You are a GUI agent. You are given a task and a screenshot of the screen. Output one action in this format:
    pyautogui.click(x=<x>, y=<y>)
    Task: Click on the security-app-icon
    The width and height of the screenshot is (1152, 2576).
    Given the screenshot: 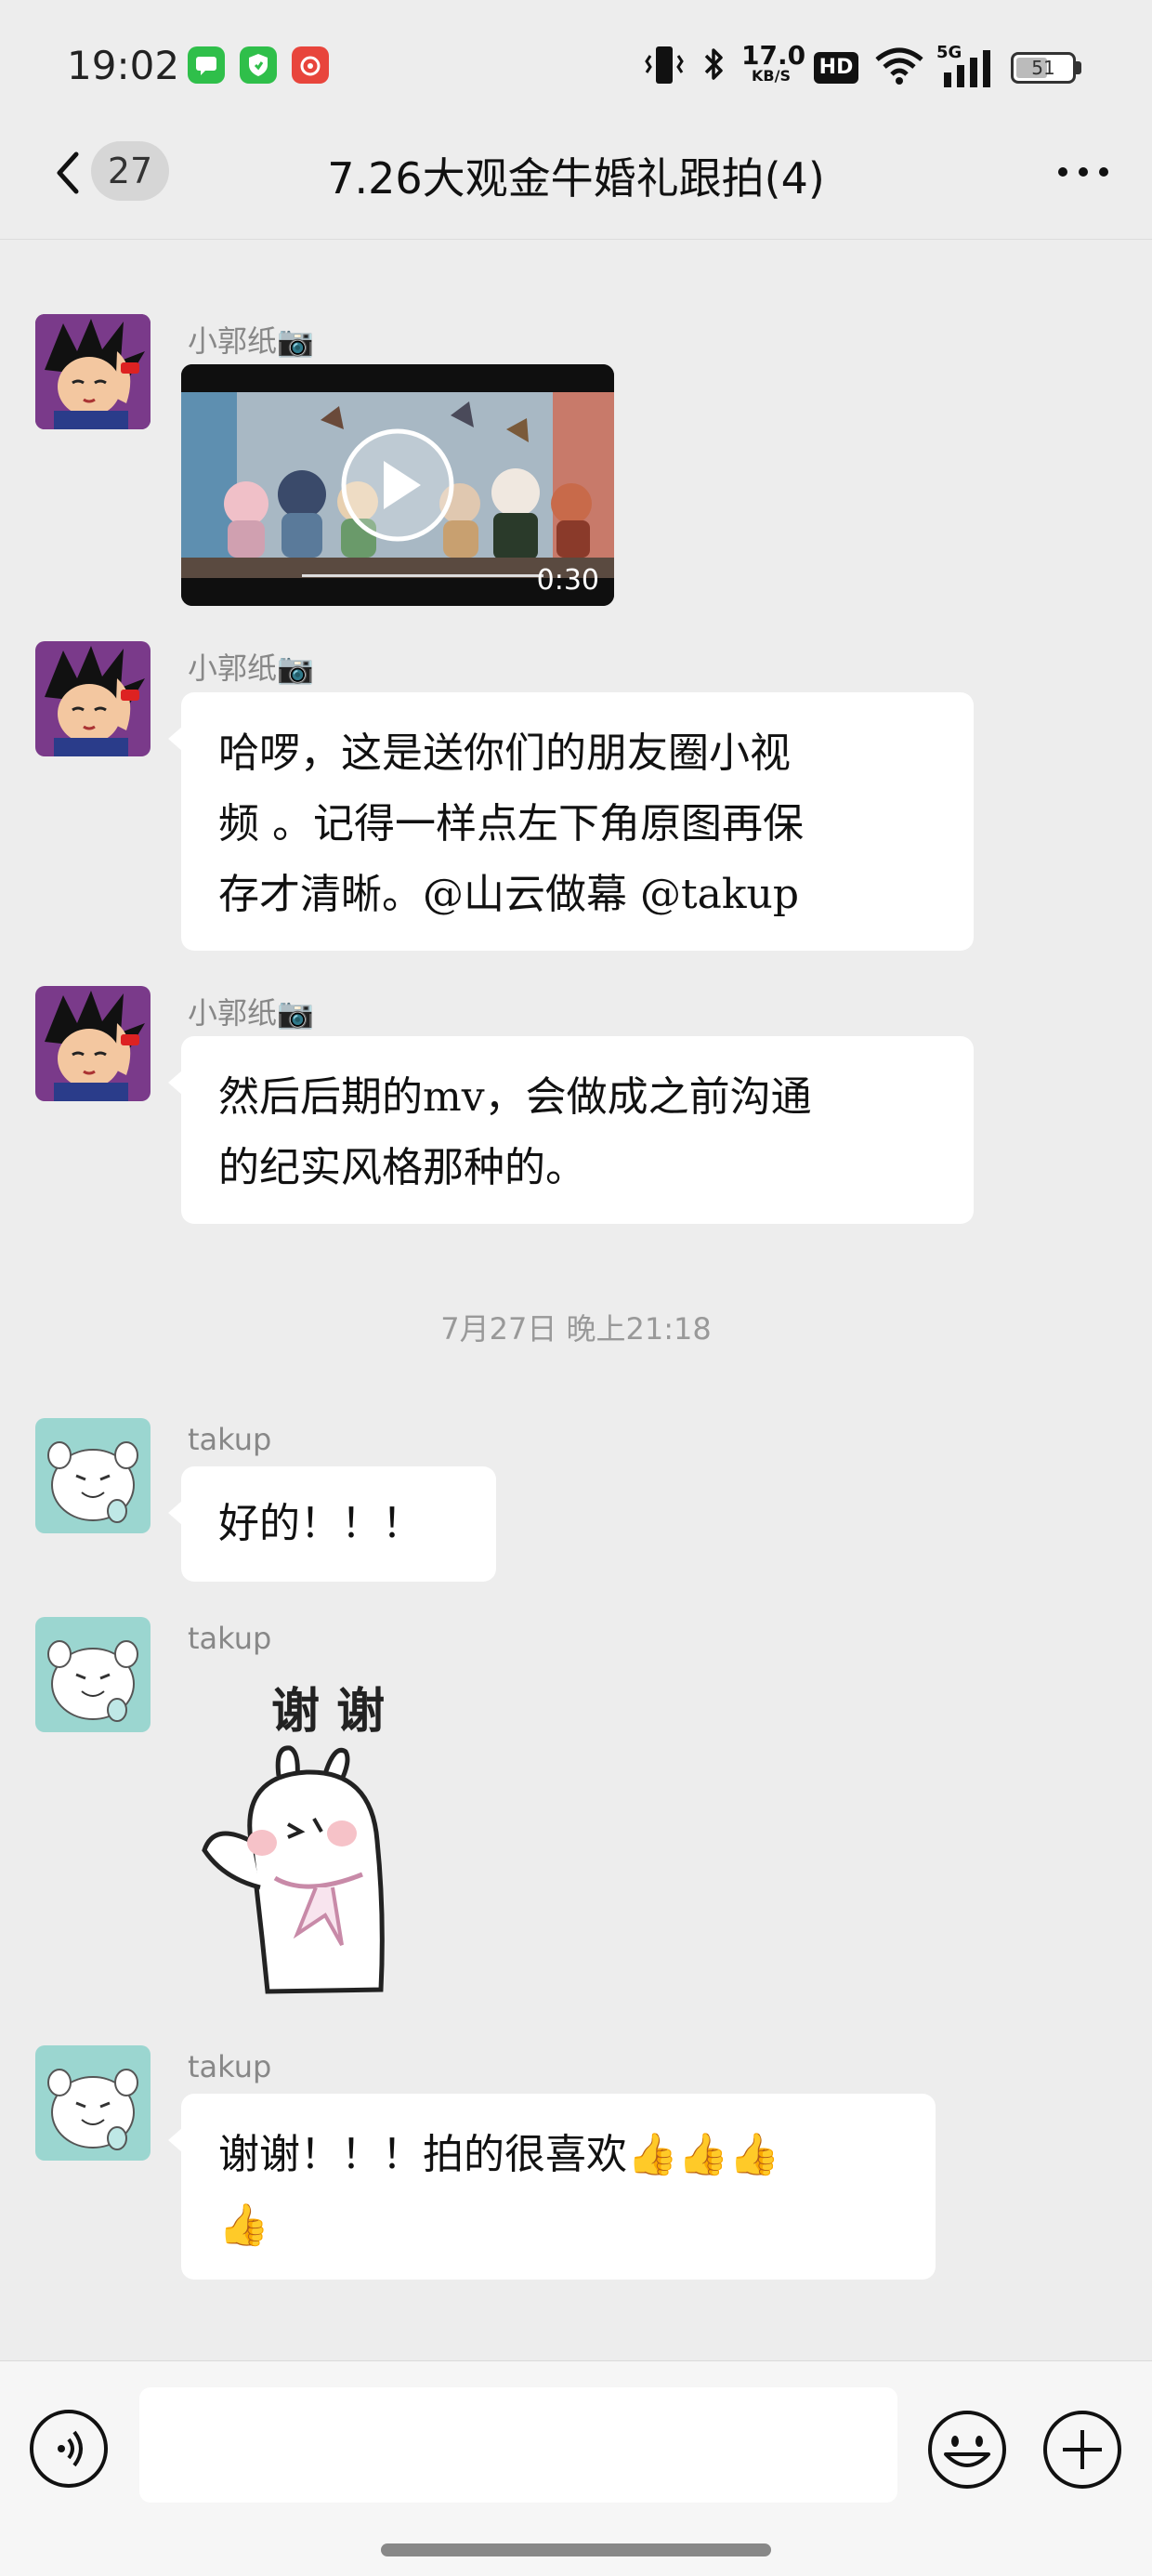 What is the action you would take?
    pyautogui.click(x=258, y=65)
    